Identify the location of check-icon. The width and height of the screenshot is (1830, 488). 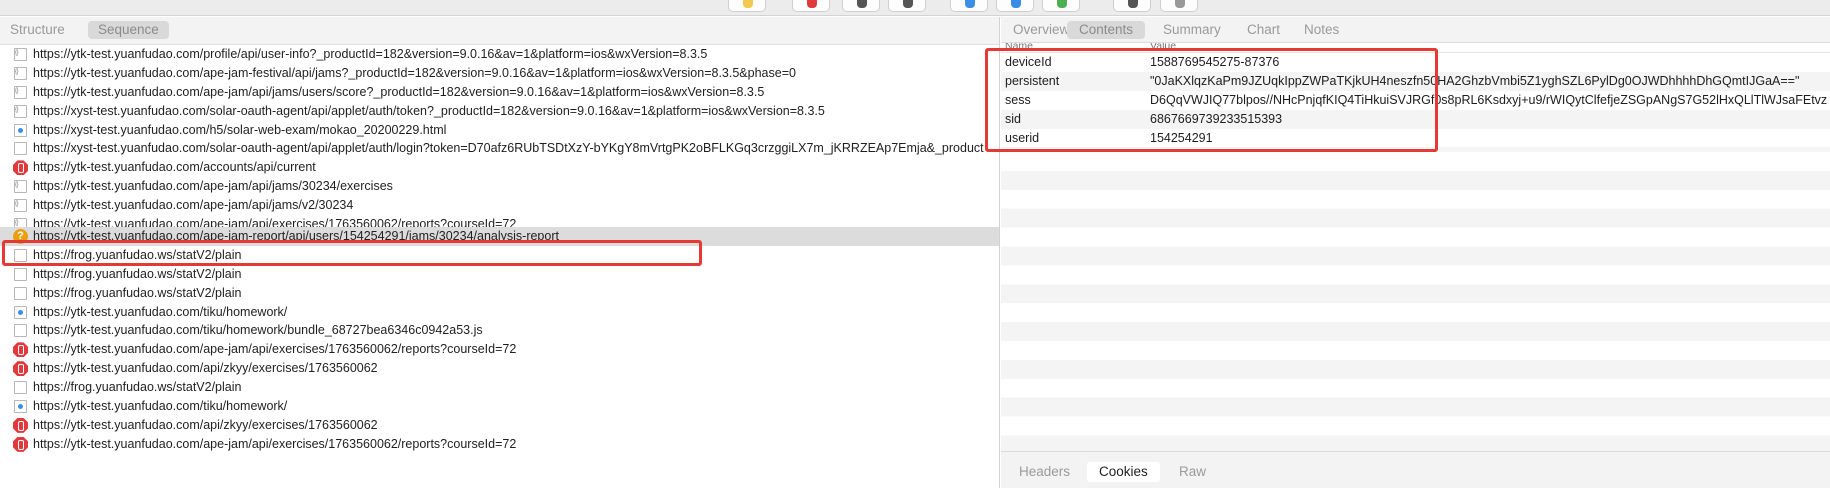
(1062, 4).